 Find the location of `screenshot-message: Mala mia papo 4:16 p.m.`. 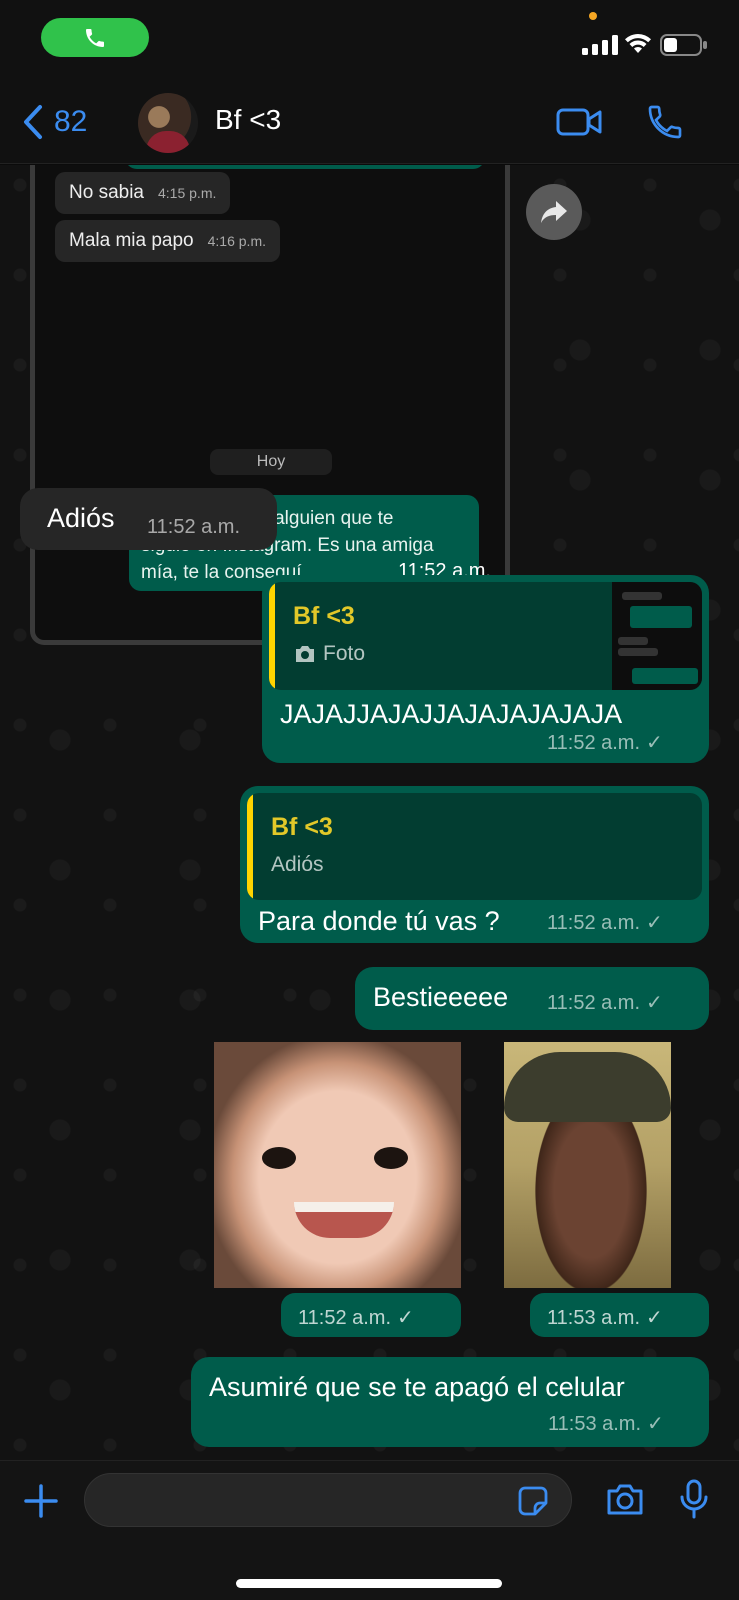

screenshot-message: Mala mia papo 4:16 p.m. is located at coordinates (167, 241).